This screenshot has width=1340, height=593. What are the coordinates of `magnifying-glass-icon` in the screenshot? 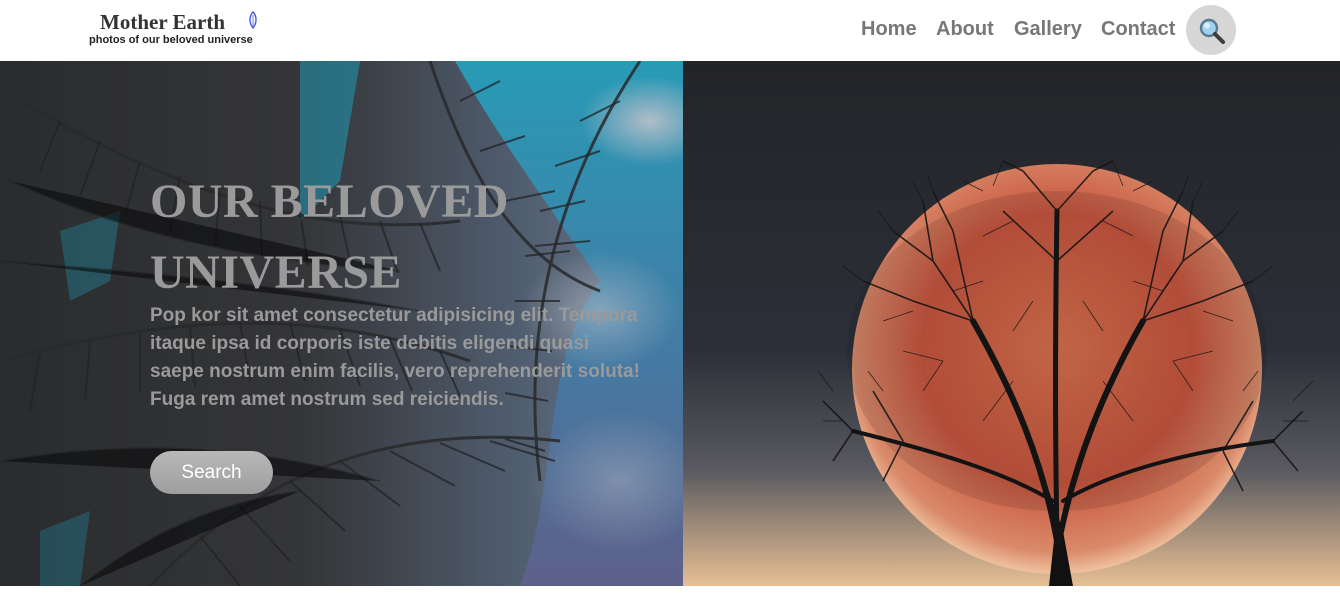 It's located at (1212, 31).